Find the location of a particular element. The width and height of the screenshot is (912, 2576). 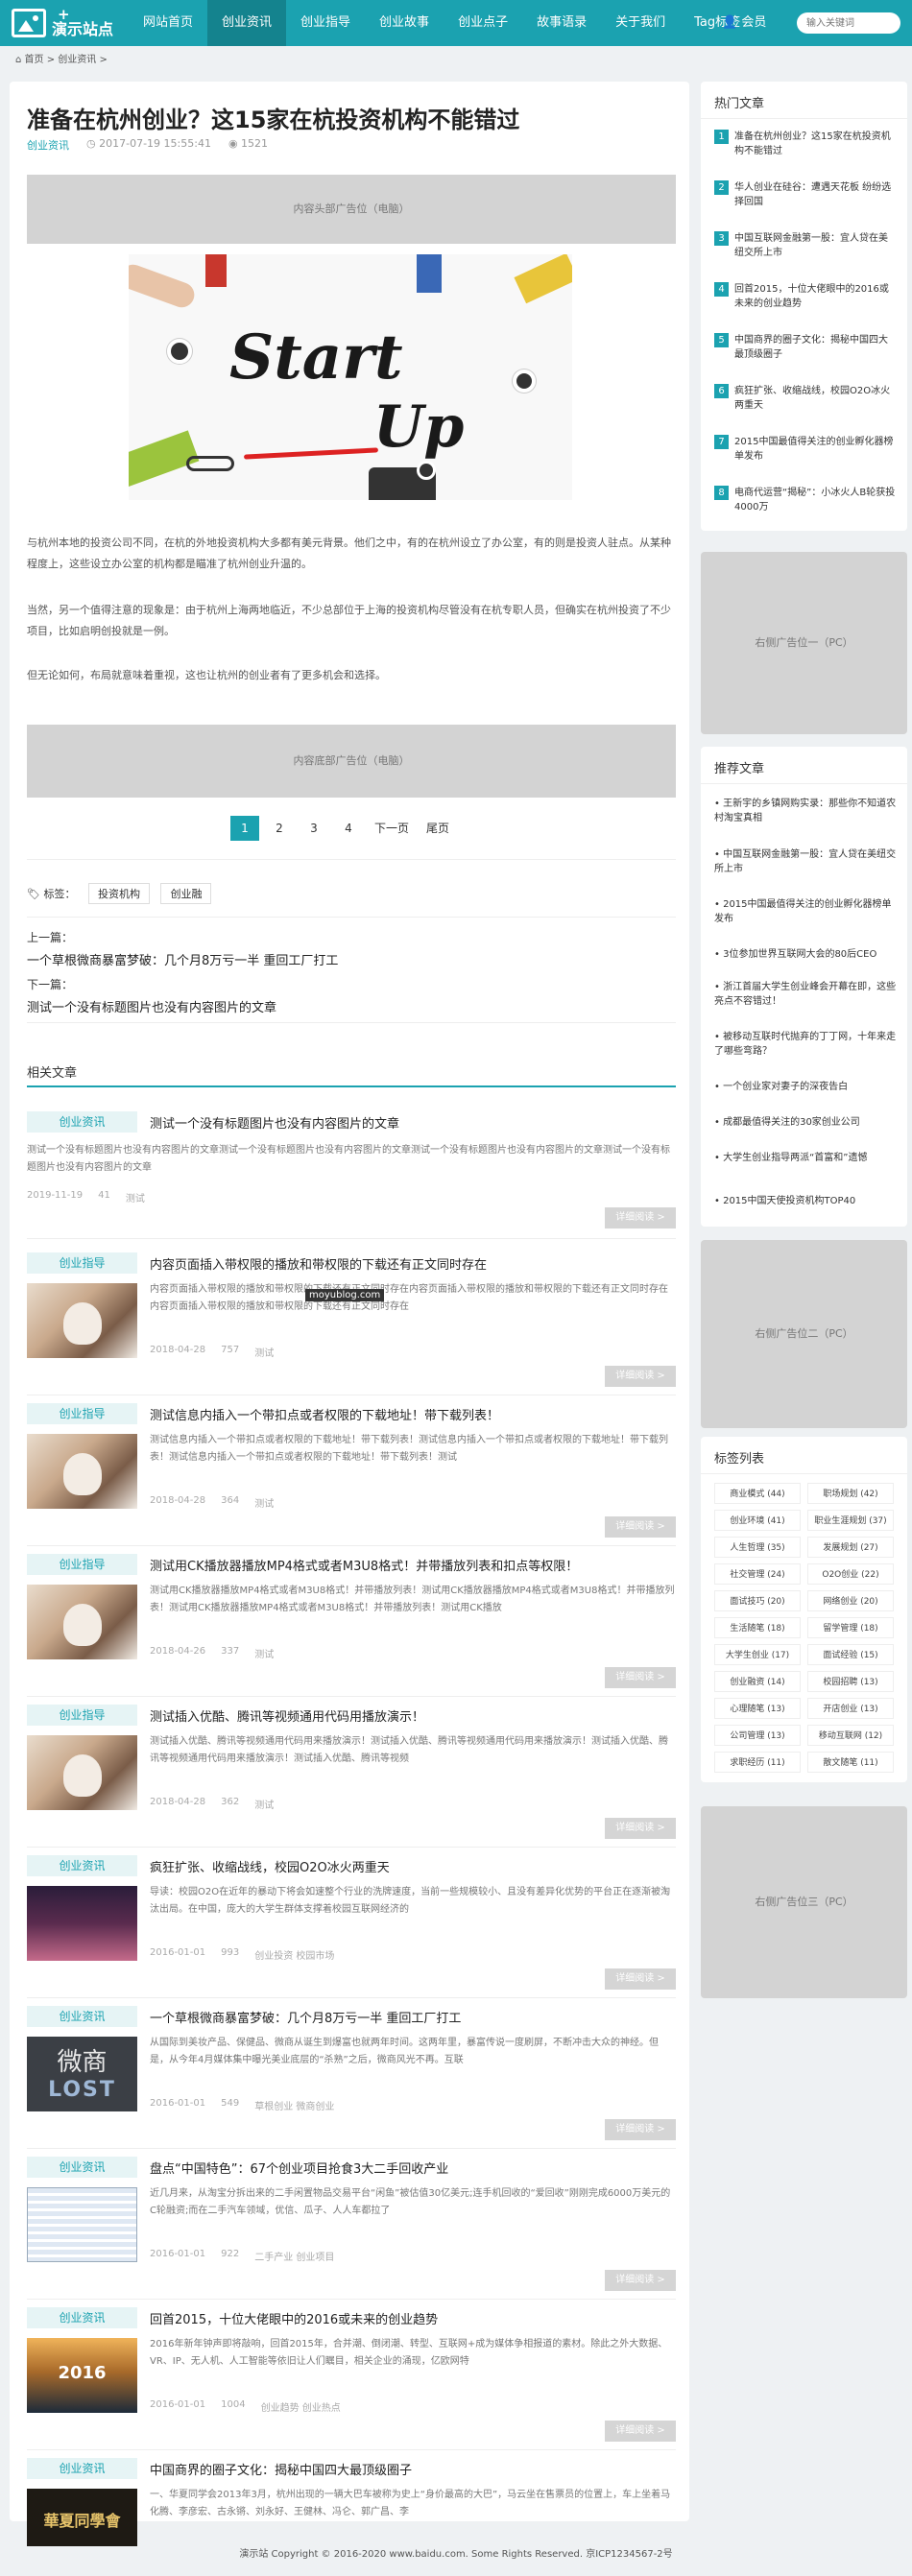

related-title: 回首2015，十位大佬眼中的2016或未来的创业趋势 is located at coordinates (294, 2318).